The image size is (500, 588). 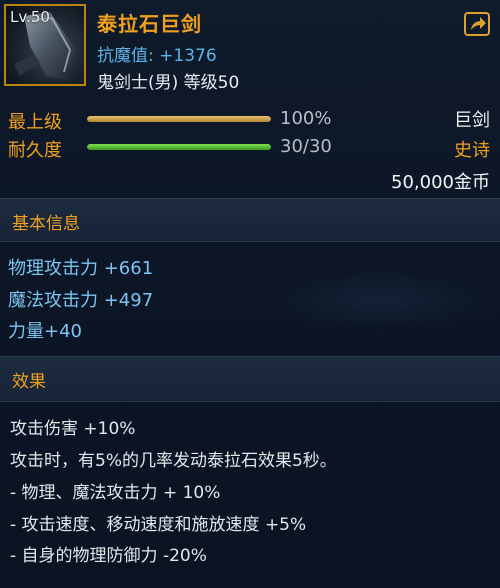 I want to click on class-requirement: 鬼剑士(男) 等级50, so click(x=168, y=83).